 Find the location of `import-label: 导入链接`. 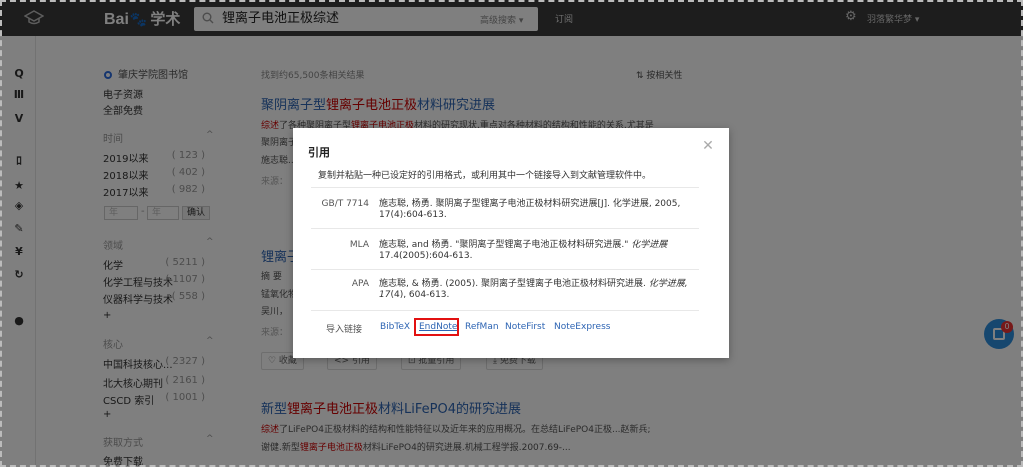

import-label: 导入链接 is located at coordinates (344, 330).